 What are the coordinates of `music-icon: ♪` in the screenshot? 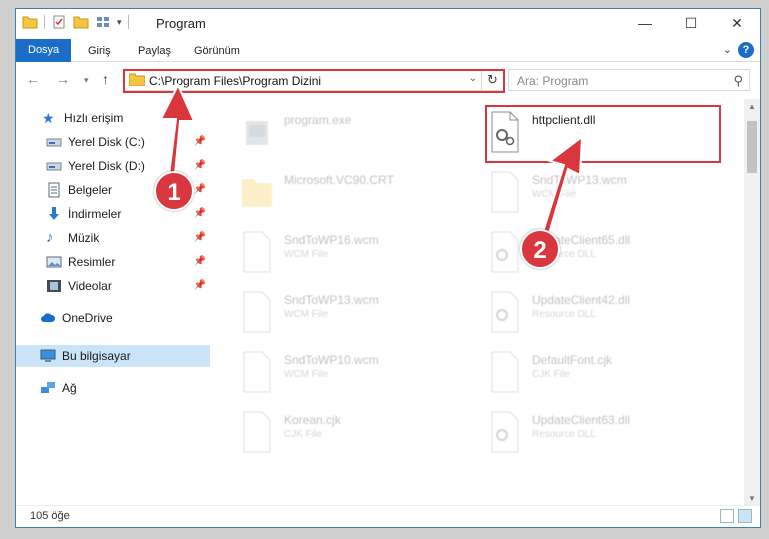 It's located at (50, 237).